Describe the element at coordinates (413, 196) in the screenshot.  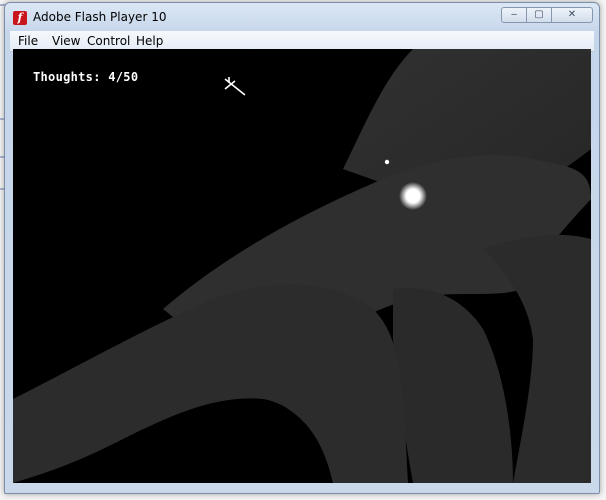
I see `player-orb` at that location.